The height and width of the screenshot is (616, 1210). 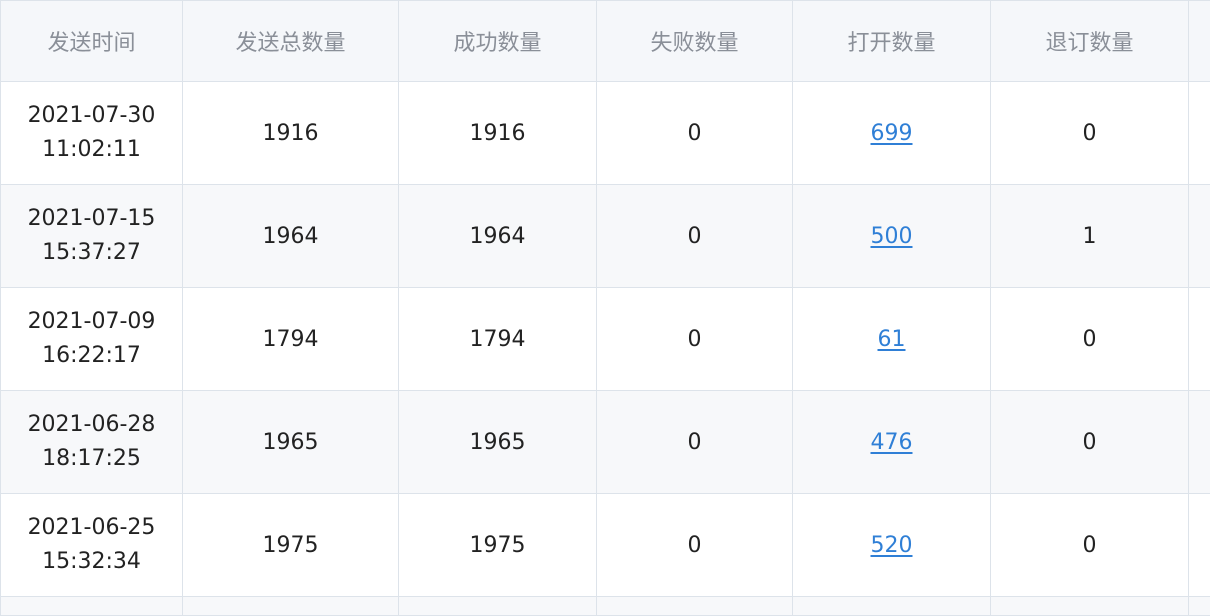 What do you see at coordinates (1090, 41) in the screenshot?
I see `header-unsubscribed-count: 退订数量` at bounding box center [1090, 41].